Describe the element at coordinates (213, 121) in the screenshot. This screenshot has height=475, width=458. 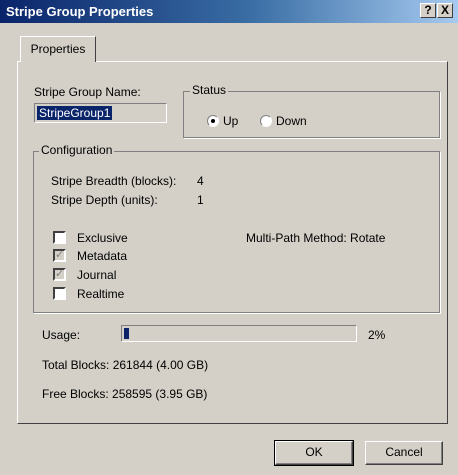
I see `status-up-radio` at that location.